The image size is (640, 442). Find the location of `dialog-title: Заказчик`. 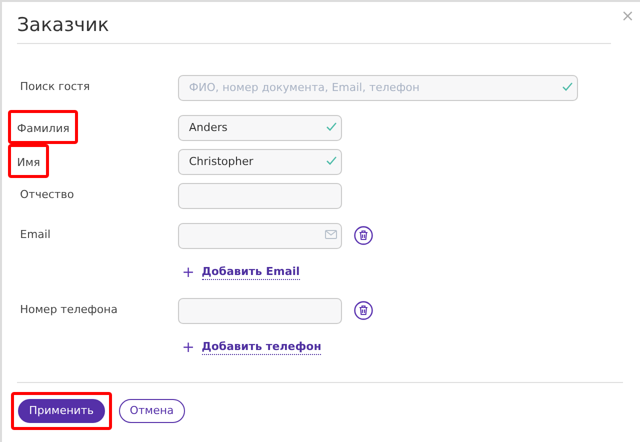

dialog-title: Заказчик is located at coordinates (63, 25).